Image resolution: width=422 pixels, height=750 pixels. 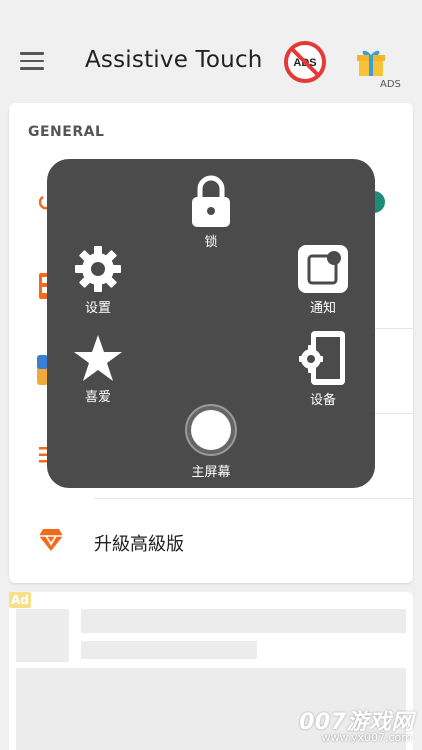 What do you see at coordinates (42, 635) in the screenshot?
I see `ad-image-placeholder` at bounding box center [42, 635].